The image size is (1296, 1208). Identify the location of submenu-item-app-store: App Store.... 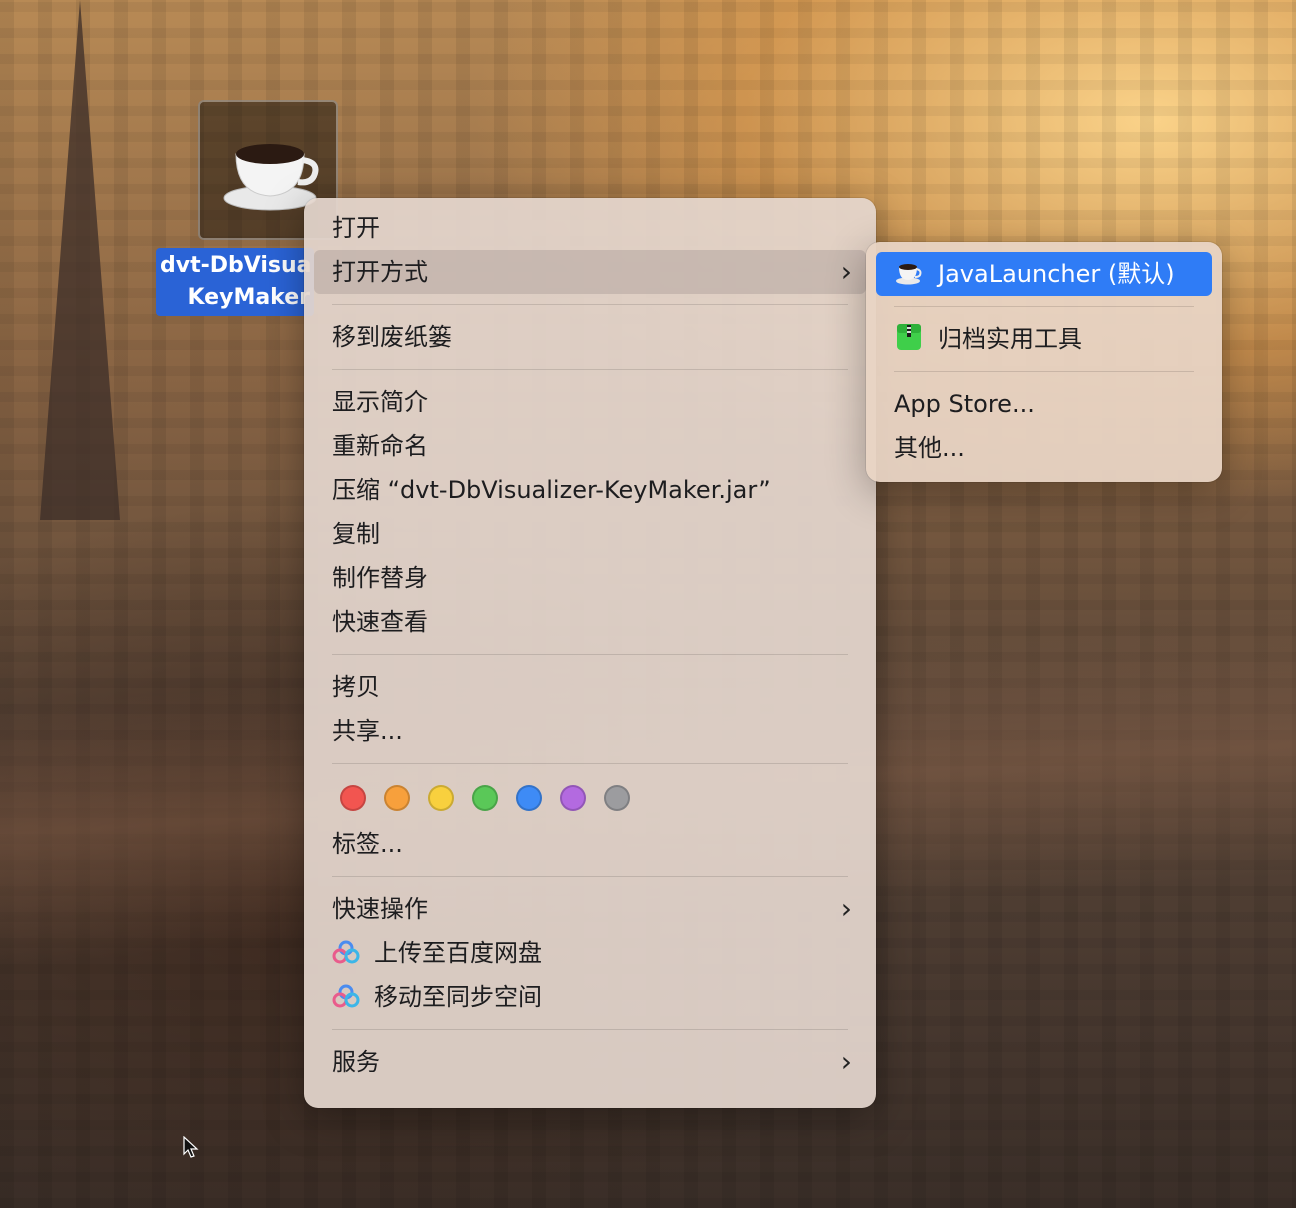
(1044, 404).